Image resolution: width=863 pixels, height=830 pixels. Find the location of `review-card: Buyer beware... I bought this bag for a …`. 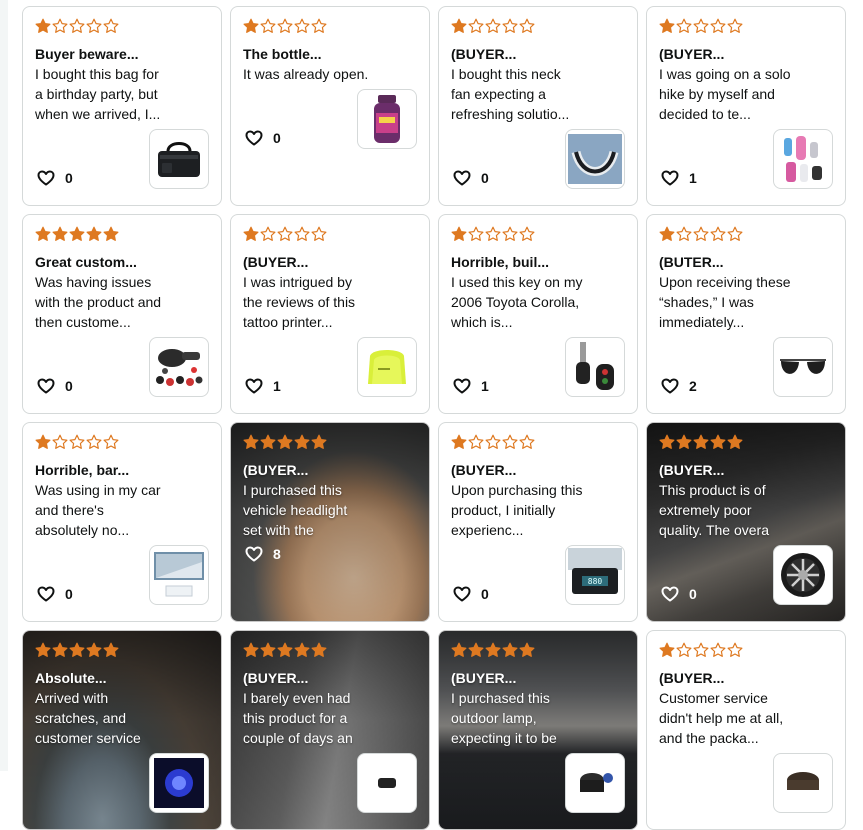

review-card: Buyer beware... I bought this bag for a … is located at coordinates (122, 106).